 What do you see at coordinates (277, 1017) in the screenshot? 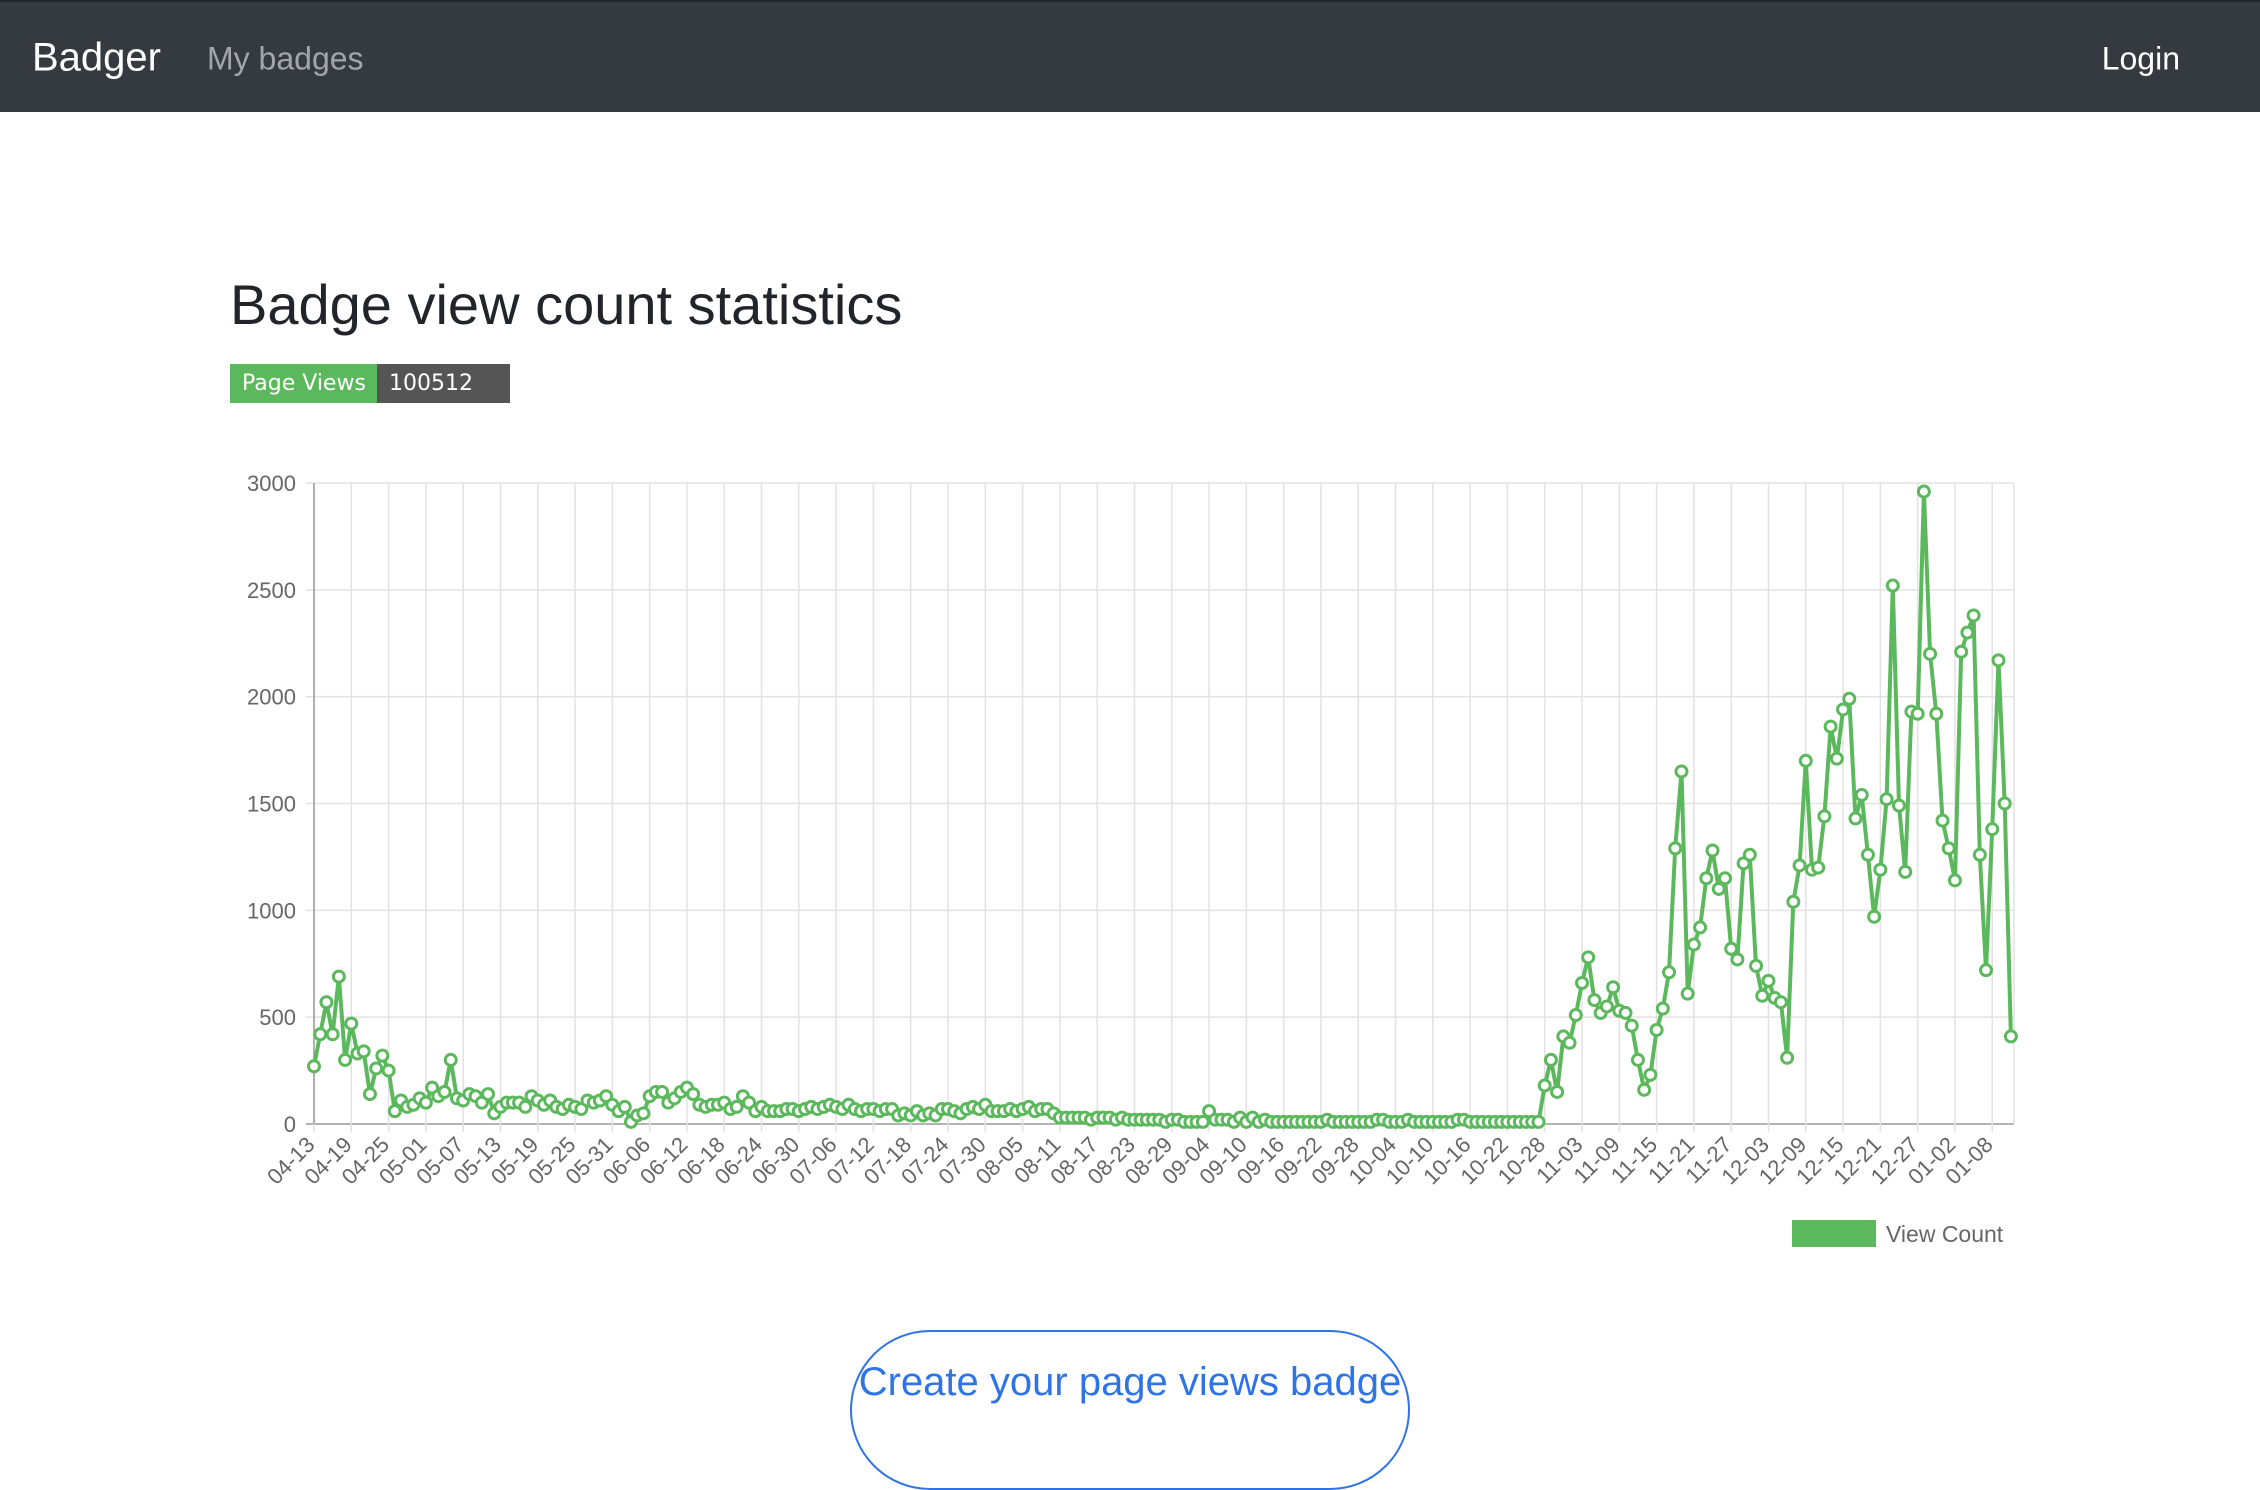
I see `y-tick-label: 500` at bounding box center [277, 1017].